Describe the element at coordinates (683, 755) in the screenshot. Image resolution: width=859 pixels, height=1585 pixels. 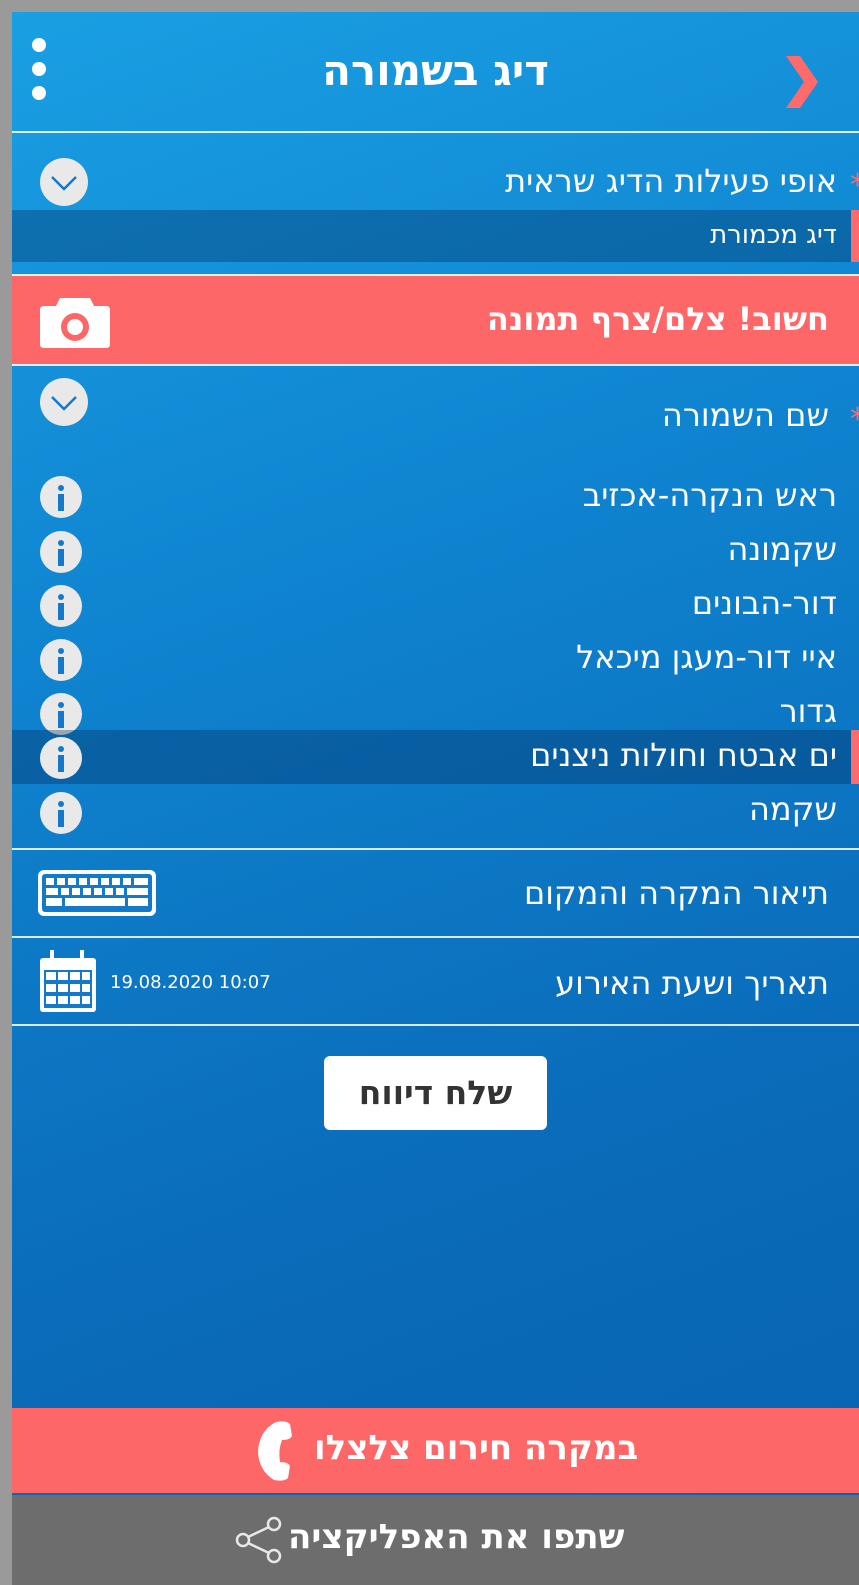
I see `reserve-option-label: ים אבטח וחולות ניצנים` at that location.